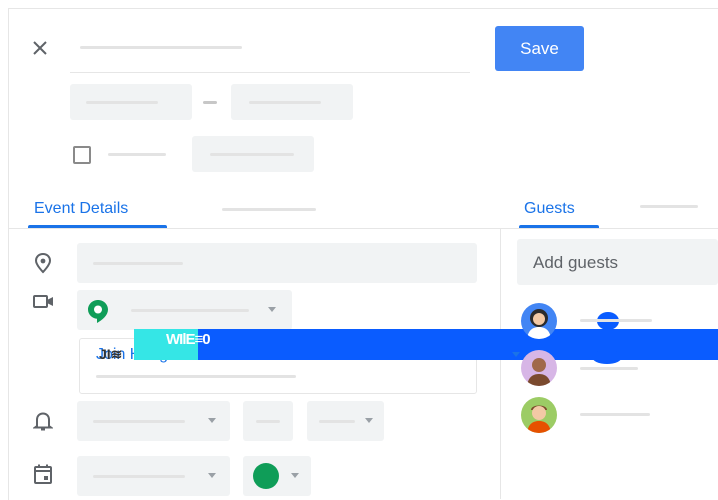  I want to click on end-date-field, so click(292, 102).